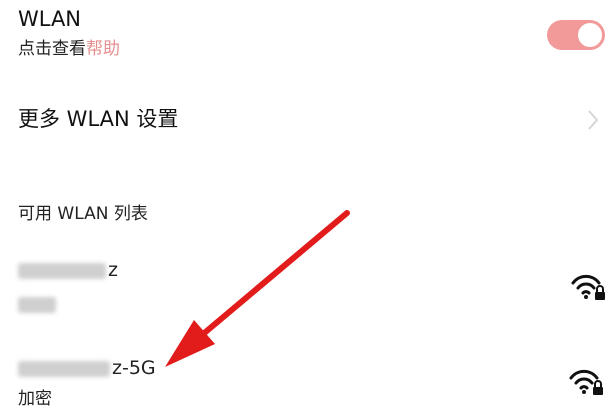  Describe the element at coordinates (590, 35) in the screenshot. I see `toggle-knob` at that location.